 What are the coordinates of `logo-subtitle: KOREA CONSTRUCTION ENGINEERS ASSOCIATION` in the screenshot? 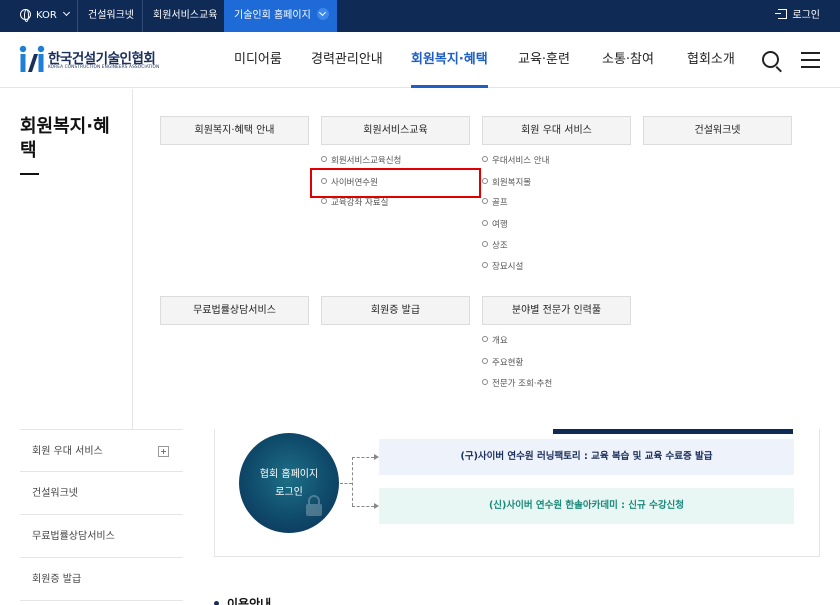 It's located at (104, 67).